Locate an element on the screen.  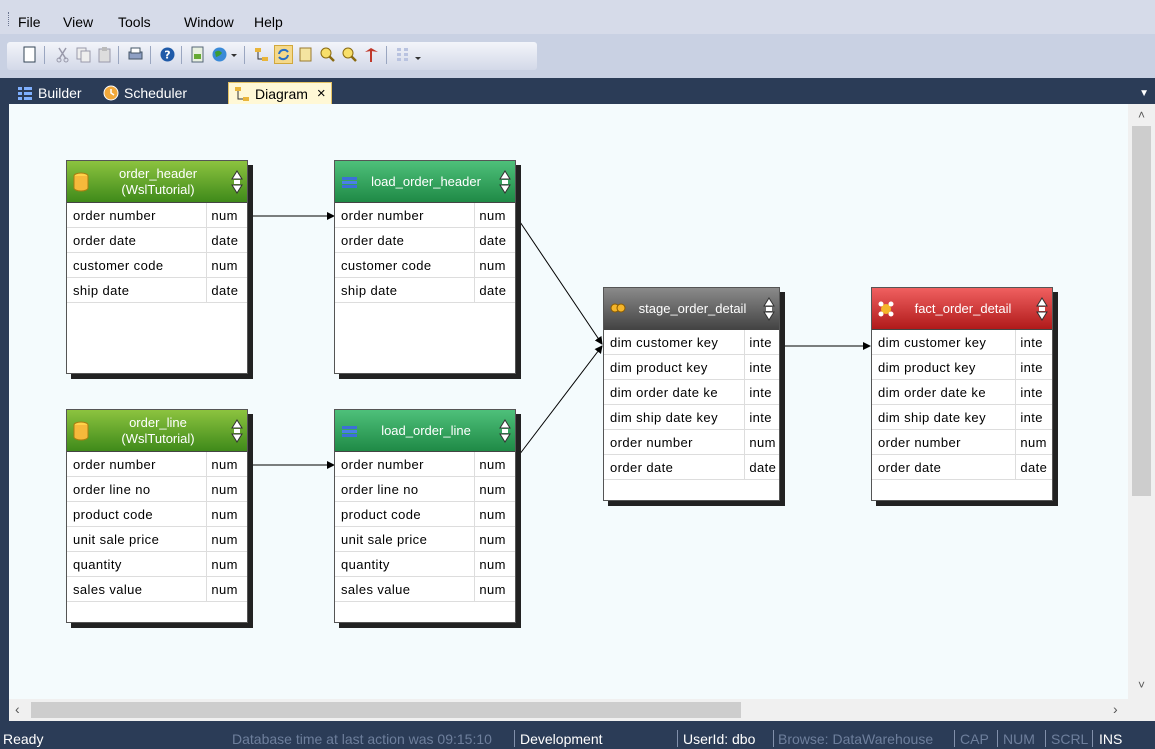
table-header: order_line (WslTutorial) is located at coordinates (157, 431).